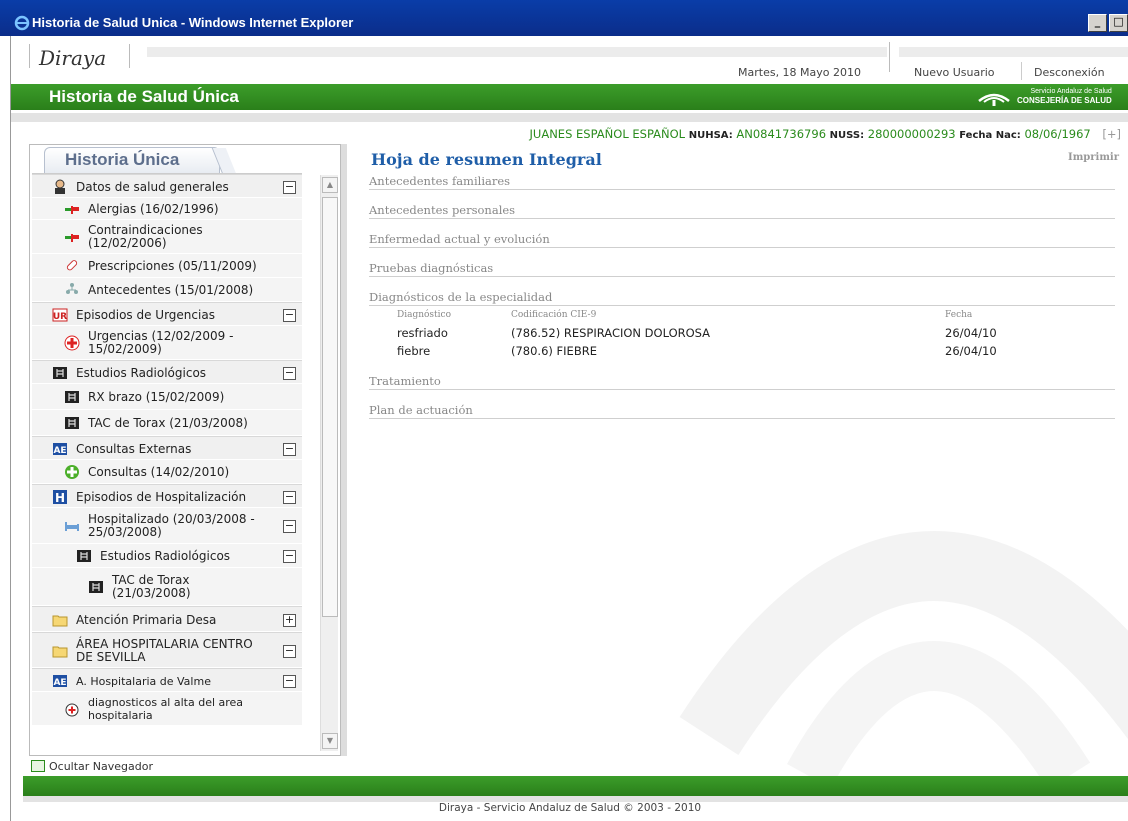  I want to click on dob-label: Fecha Nac:, so click(990, 135).